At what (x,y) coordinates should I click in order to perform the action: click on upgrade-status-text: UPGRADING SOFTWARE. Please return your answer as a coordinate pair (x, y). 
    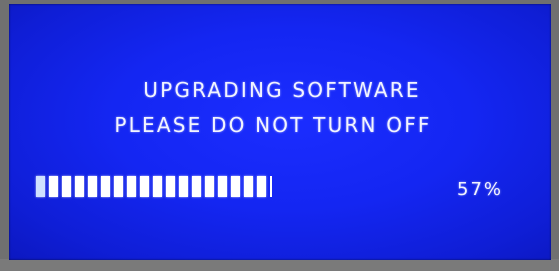
    Looking at the image, I should click on (282, 90).